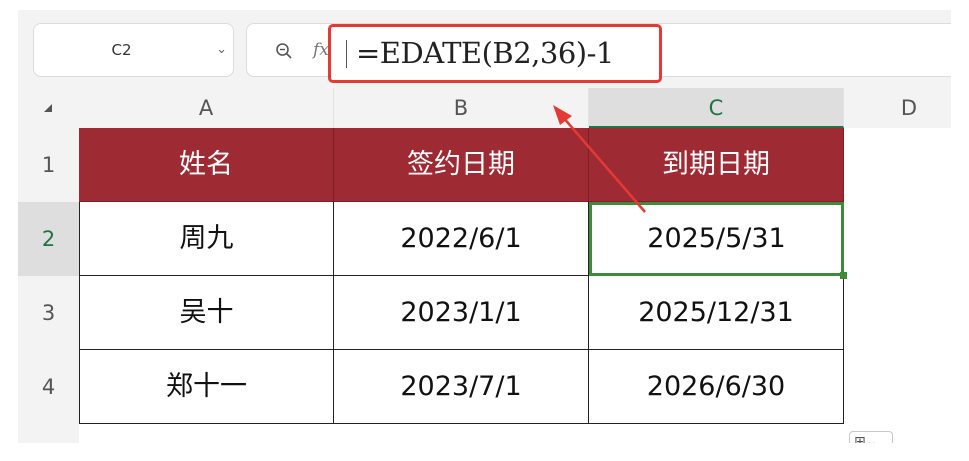 Image resolution: width=969 pixels, height=461 pixels. I want to click on table-cell: 2023/1/1, so click(461, 313).